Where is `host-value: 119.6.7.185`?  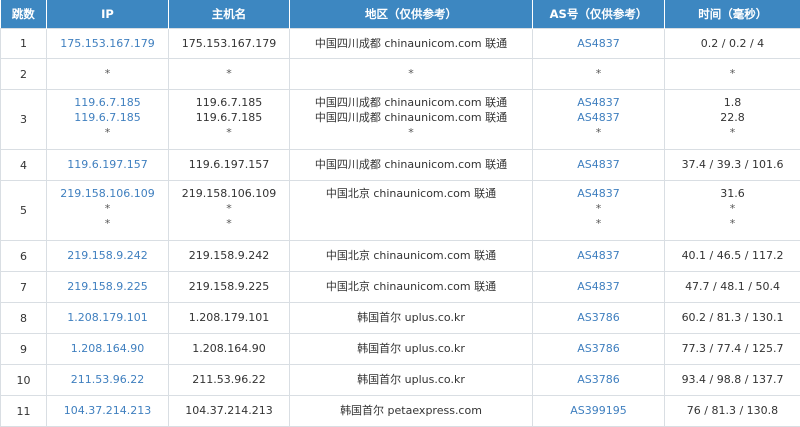 host-value: 119.6.7.185 is located at coordinates (229, 117).